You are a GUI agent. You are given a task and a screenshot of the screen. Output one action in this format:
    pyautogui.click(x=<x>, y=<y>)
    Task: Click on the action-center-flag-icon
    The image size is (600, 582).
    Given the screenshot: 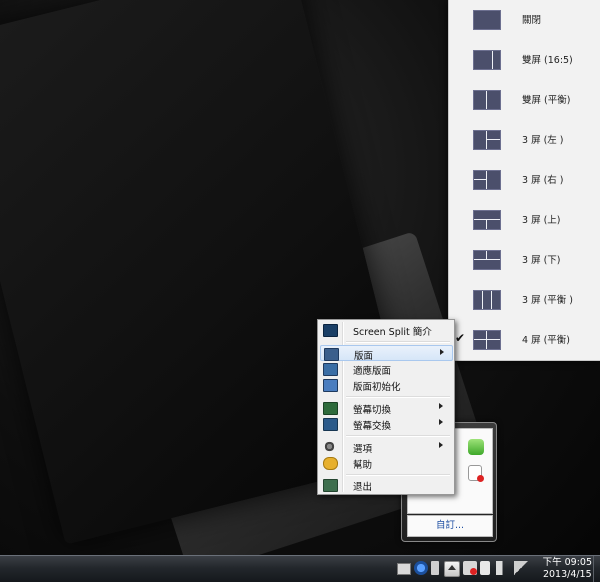 What is the action you would take?
    pyautogui.click(x=485, y=568)
    